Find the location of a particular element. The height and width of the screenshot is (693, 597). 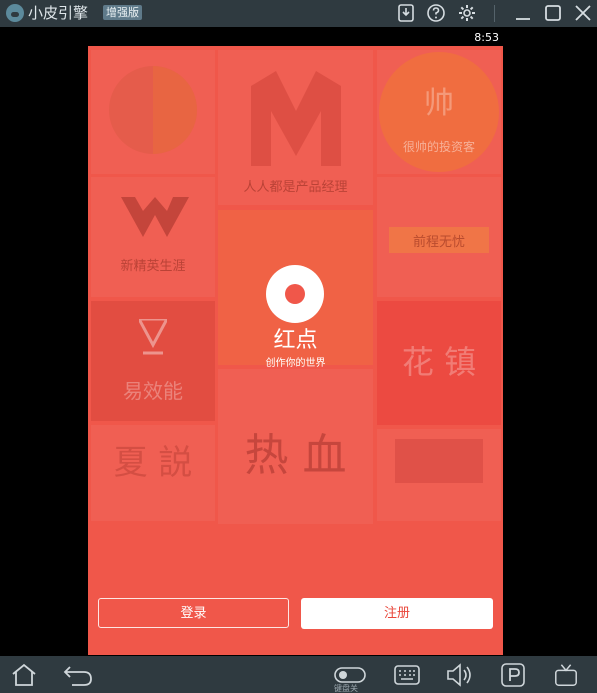

edition-badge: 增强版 is located at coordinates (122, 12).